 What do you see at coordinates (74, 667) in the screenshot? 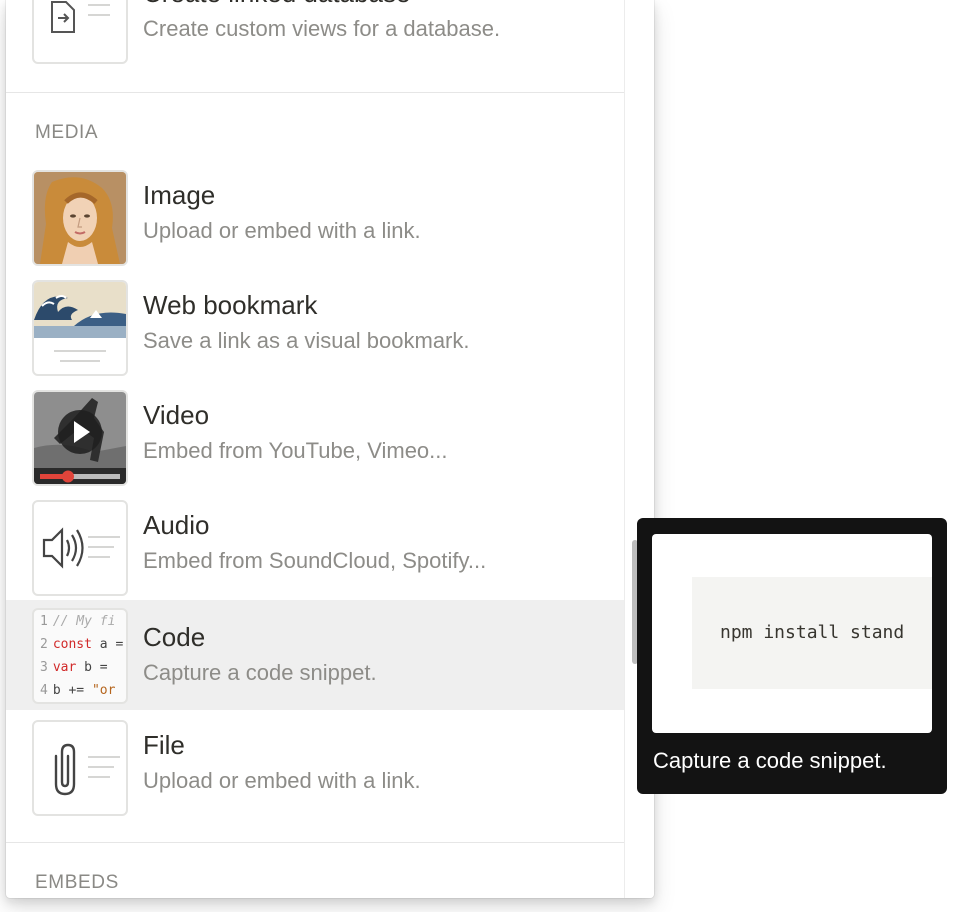
I see `code-line-3: 3 var b =` at bounding box center [74, 667].